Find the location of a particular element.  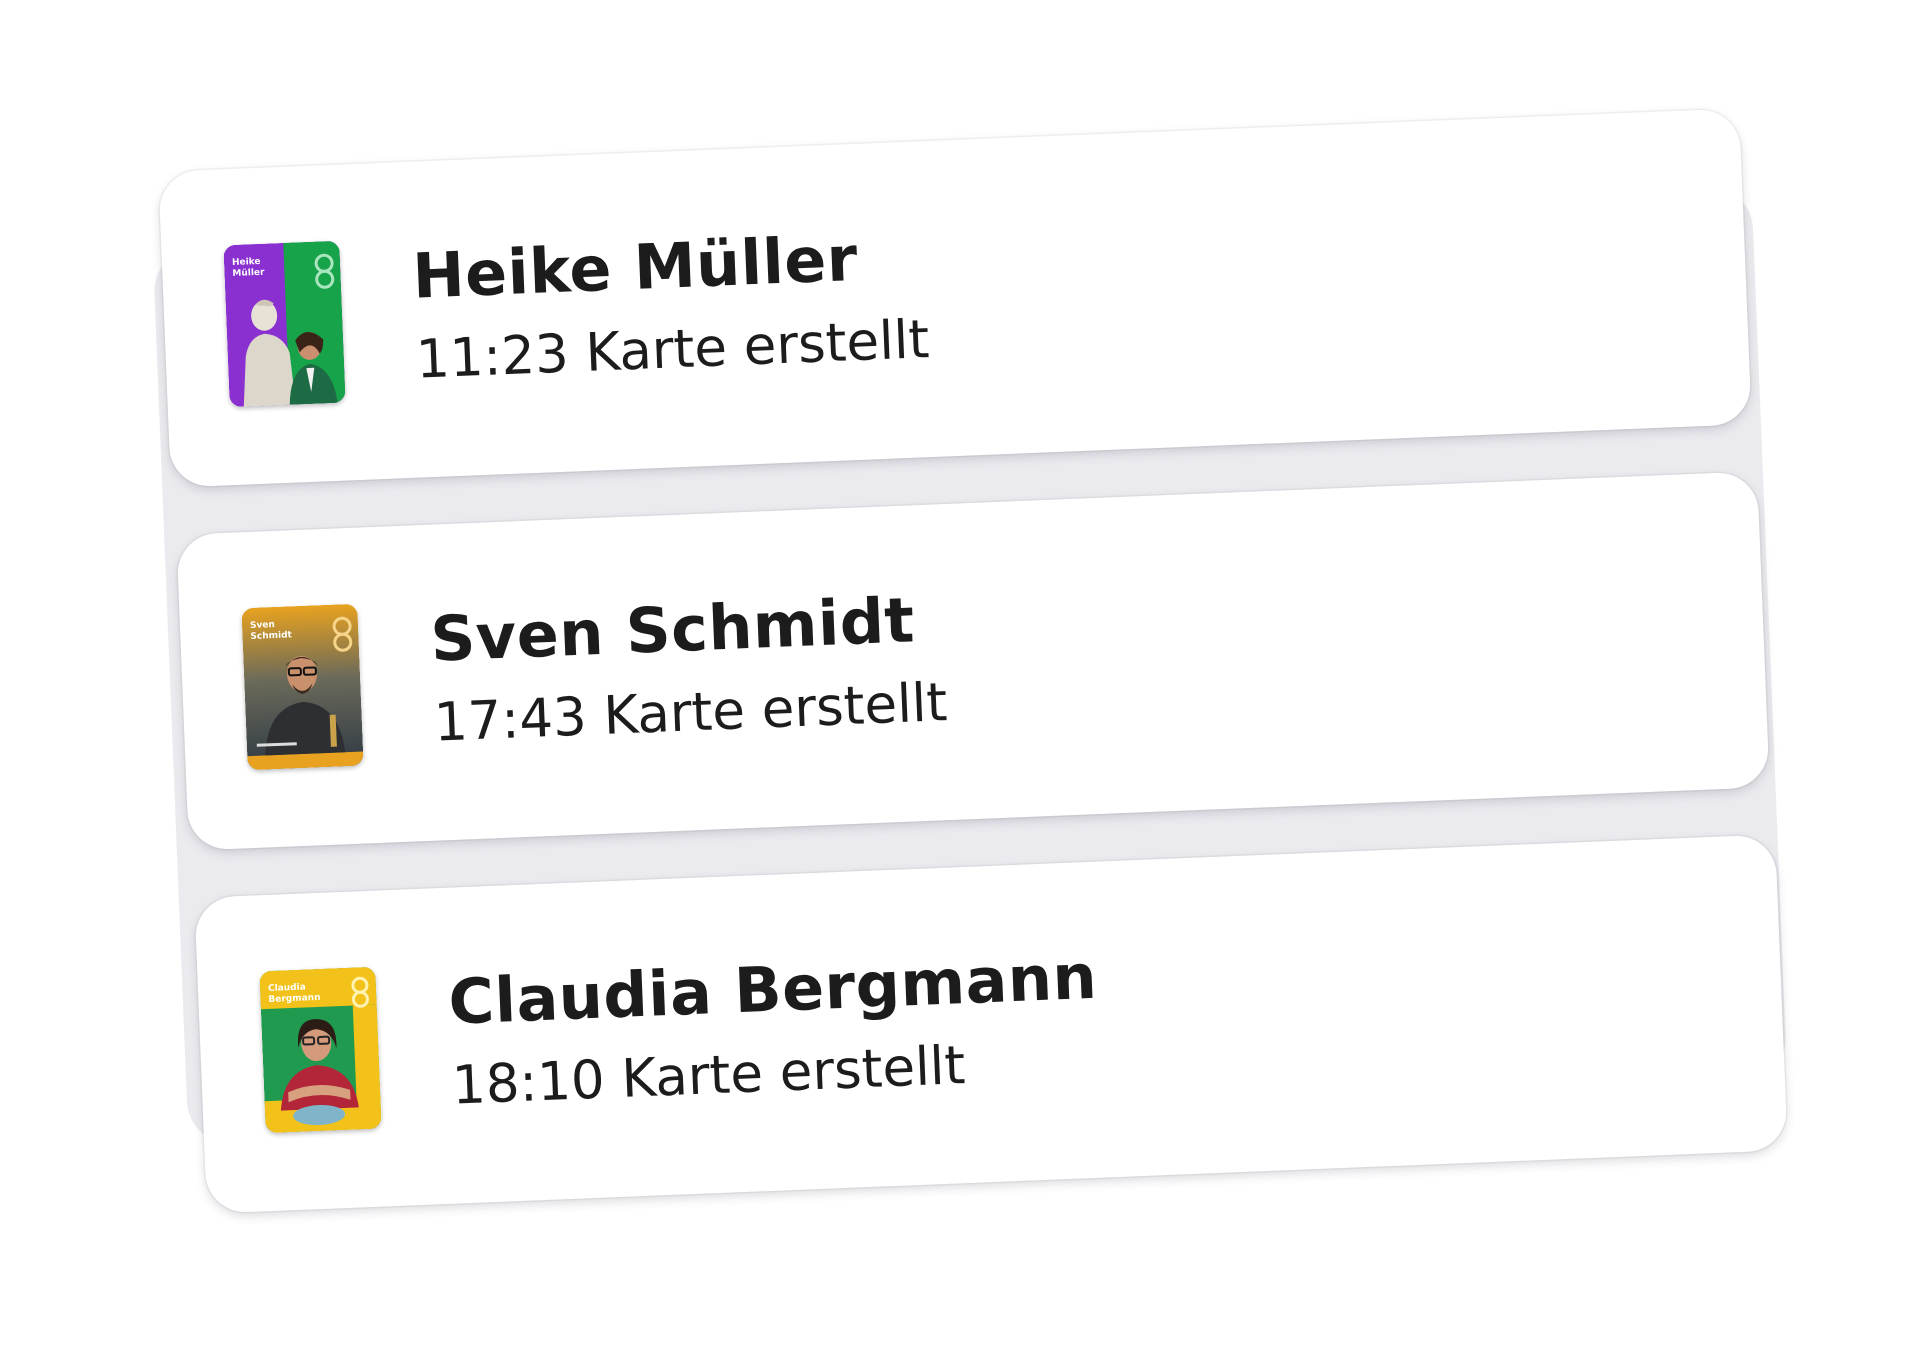

thumbnail-label-line2: Müller is located at coordinates (248, 273).